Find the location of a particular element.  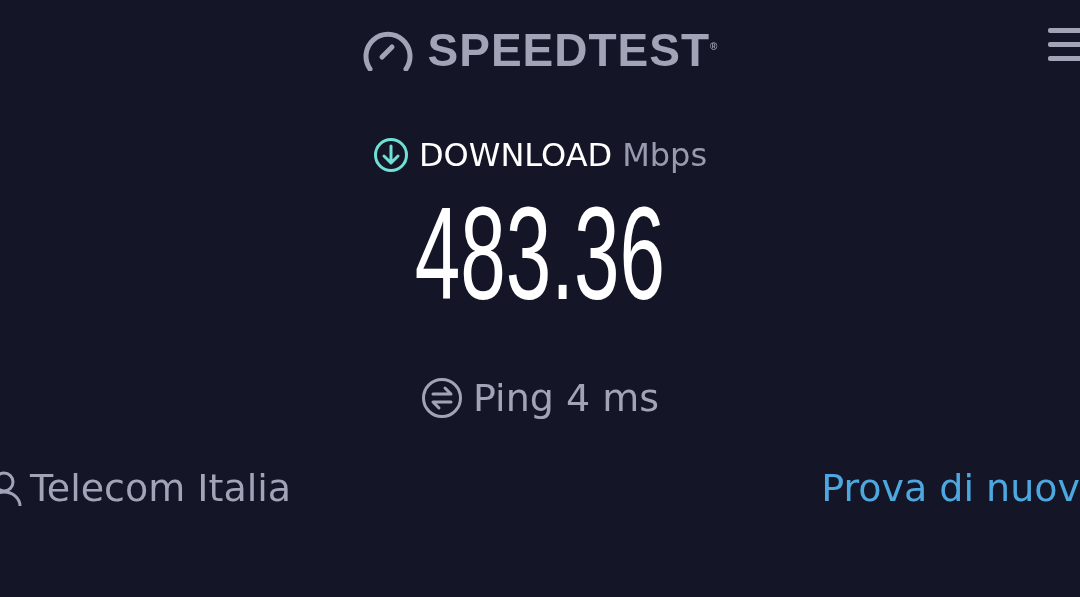

unit-label: Mbps is located at coordinates (665, 155).